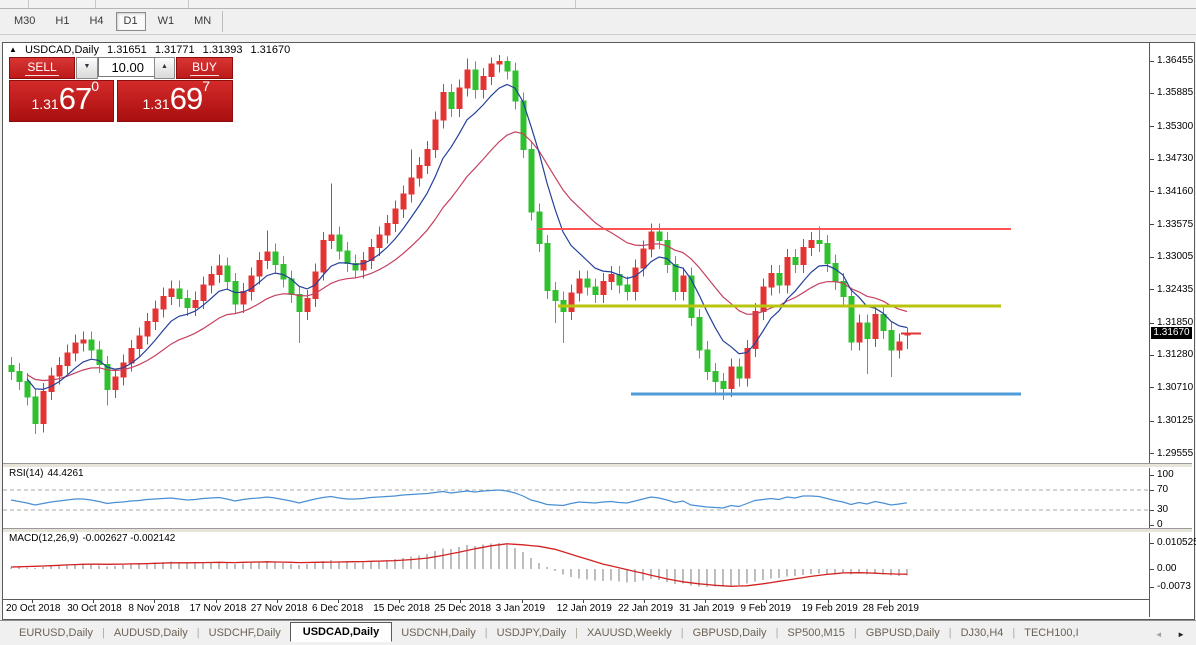 The image size is (1196, 645). Describe the element at coordinates (95, 86) in the screenshot. I see `sell-price-pip: 0` at that location.